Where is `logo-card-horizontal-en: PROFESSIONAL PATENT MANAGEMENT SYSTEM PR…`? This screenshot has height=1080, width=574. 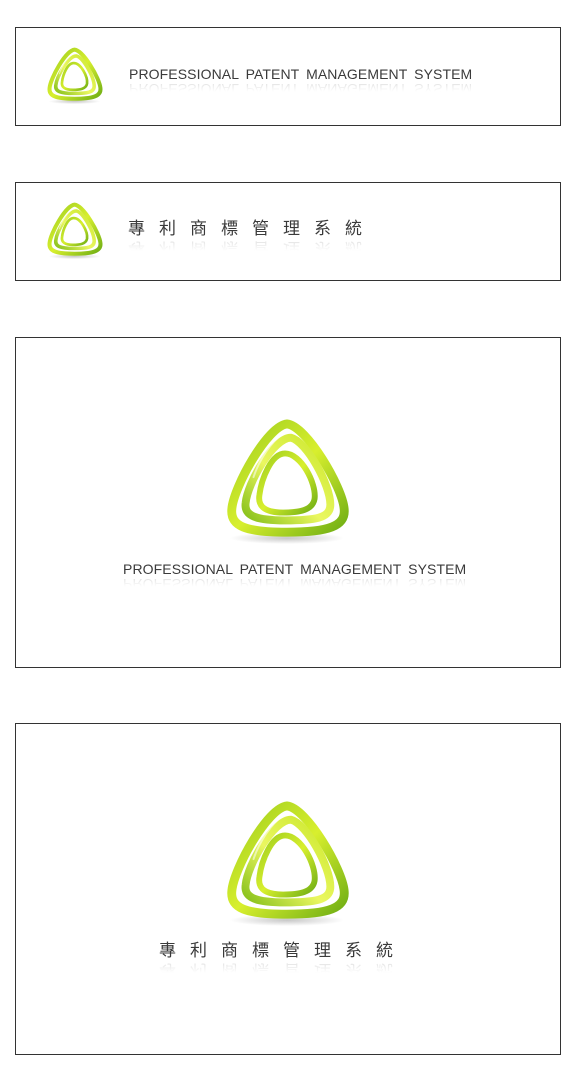
logo-card-horizontal-en: PROFESSIONAL PATENT MANAGEMENT SYSTEM PR… is located at coordinates (288, 76).